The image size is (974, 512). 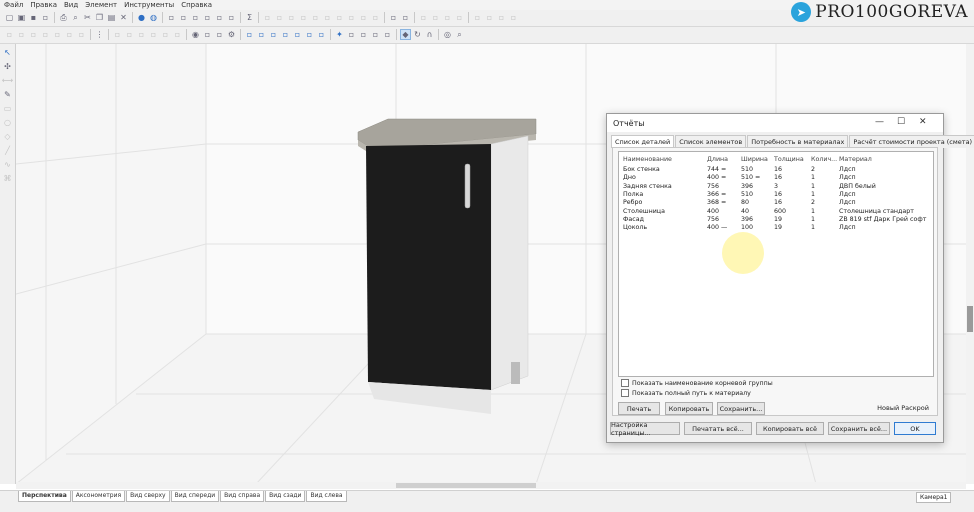 I want to click on list-icon: ▫, so click(x=183, y=17).